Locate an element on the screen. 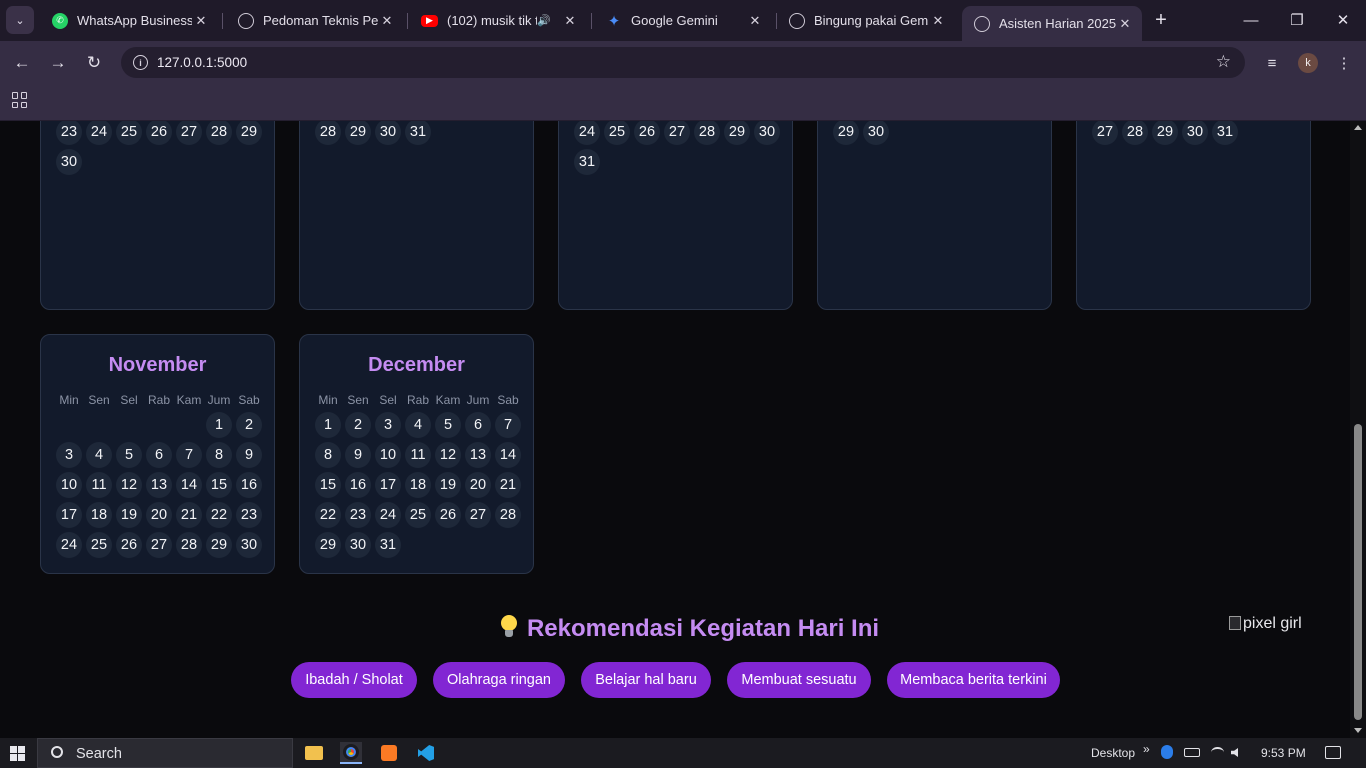 This screenshot has height=768, width=1366. tab-pedoman: Pedoman Teknis Pelat ✕ is located at coordinates (315, 20).